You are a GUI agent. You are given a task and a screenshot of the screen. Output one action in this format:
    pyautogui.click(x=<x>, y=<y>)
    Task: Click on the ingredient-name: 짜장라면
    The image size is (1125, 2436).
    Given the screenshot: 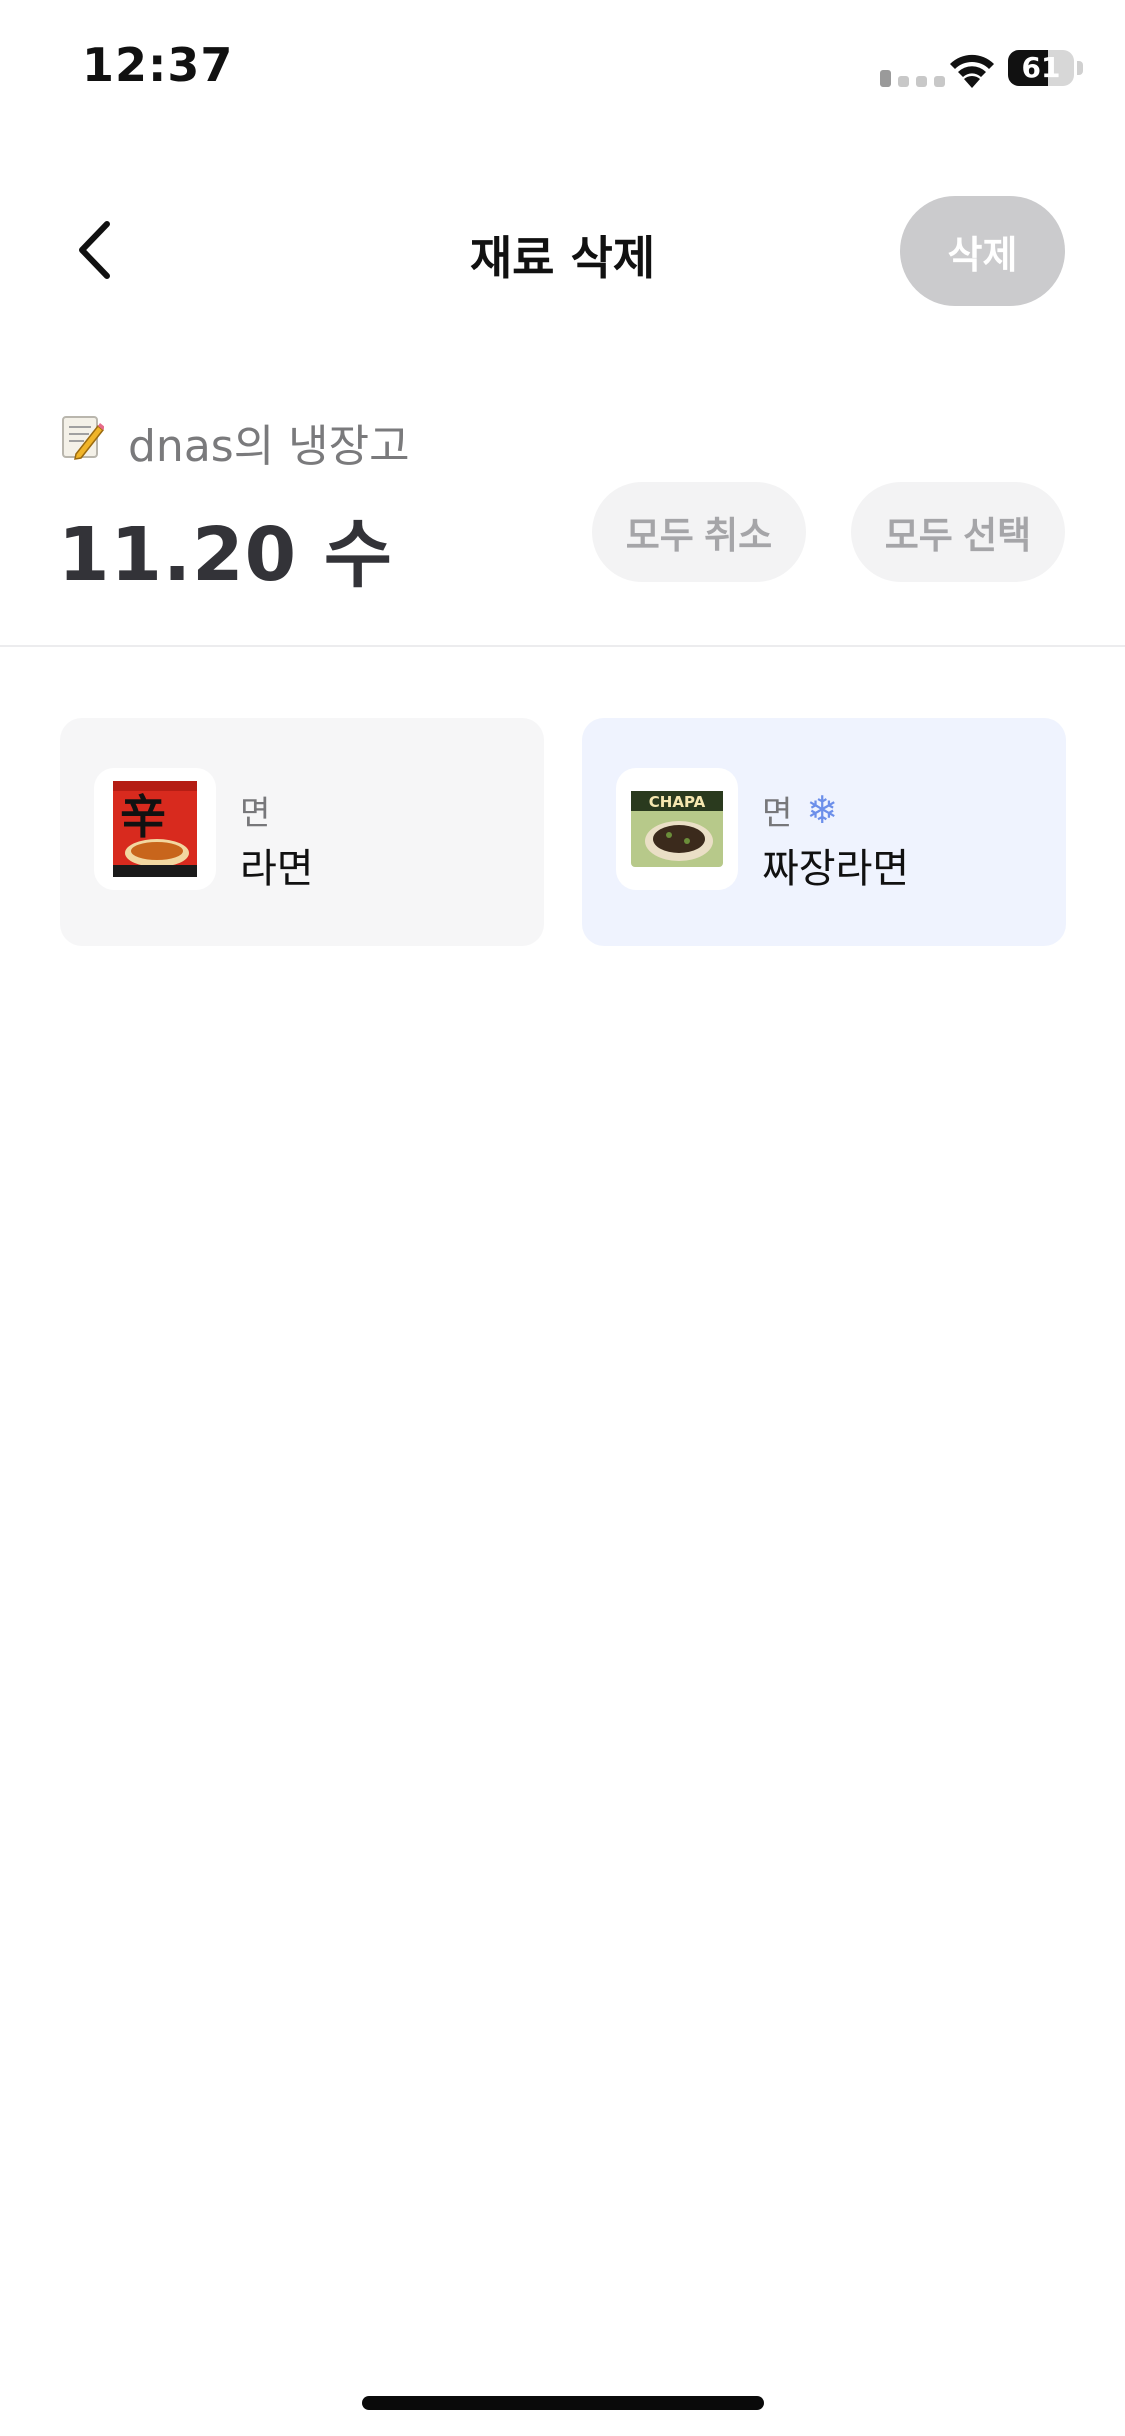 What is the action you would take?
    pyautogui.click(x=836, y=869)
    